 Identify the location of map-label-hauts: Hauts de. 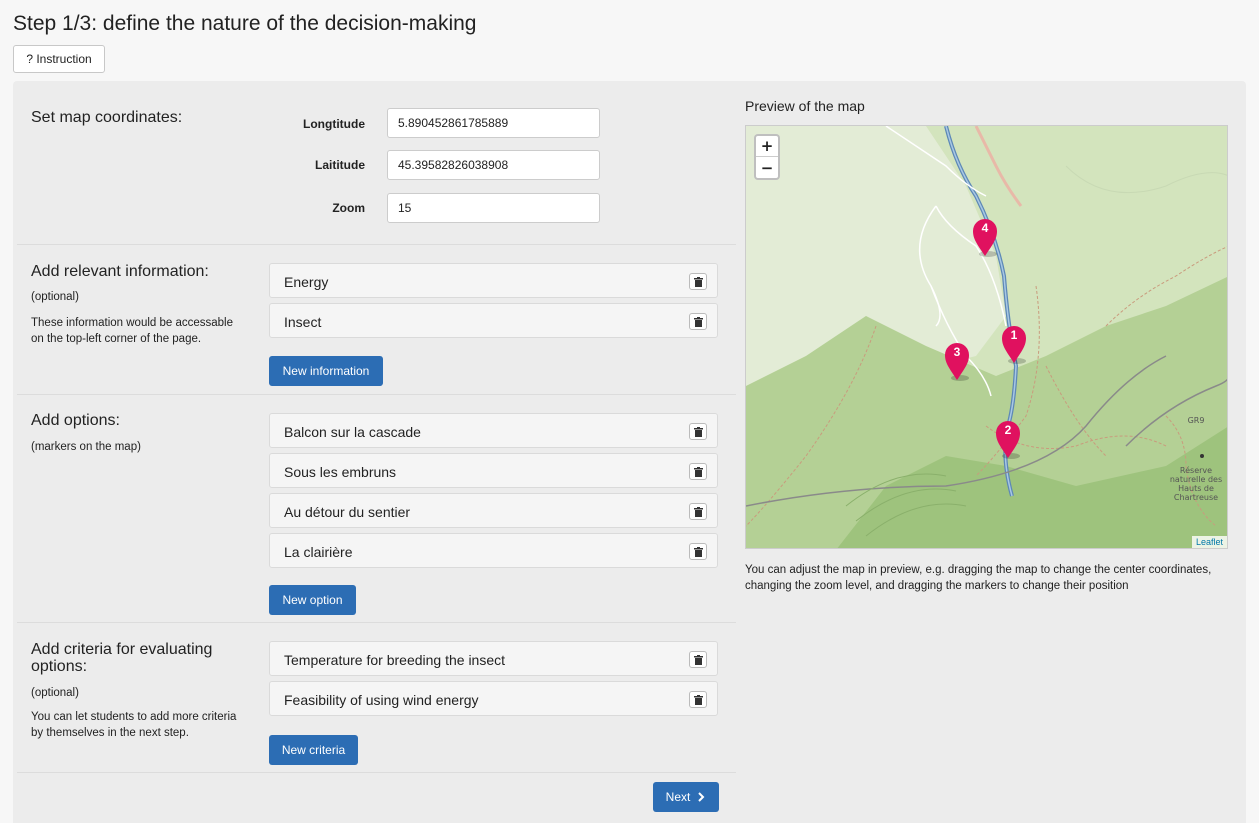
(1196, 488).